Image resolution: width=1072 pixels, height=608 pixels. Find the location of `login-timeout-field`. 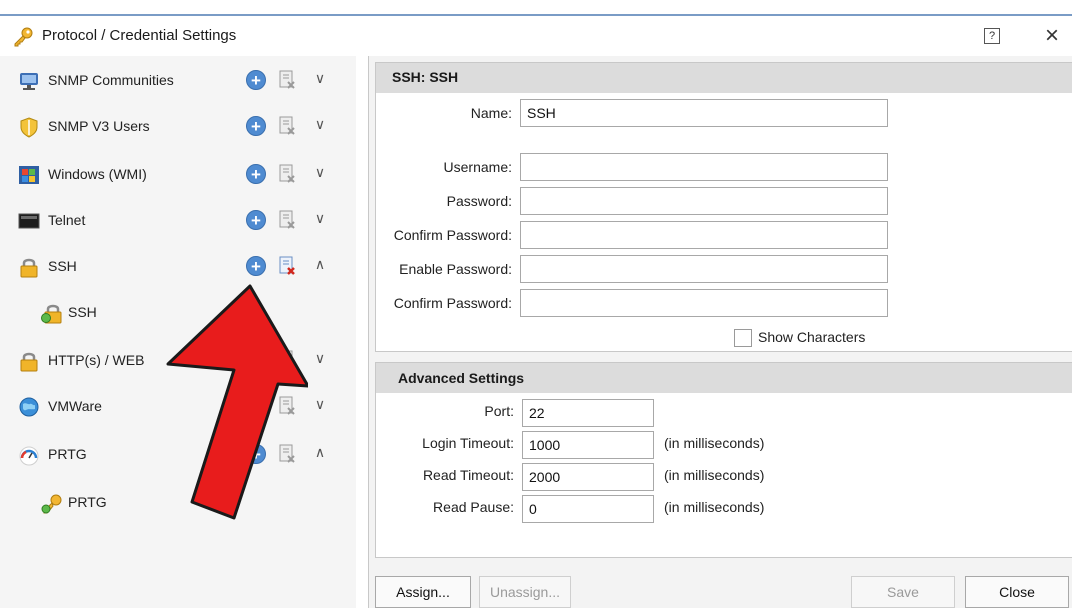

login-timeout-field is located at coordinates (588, 445).